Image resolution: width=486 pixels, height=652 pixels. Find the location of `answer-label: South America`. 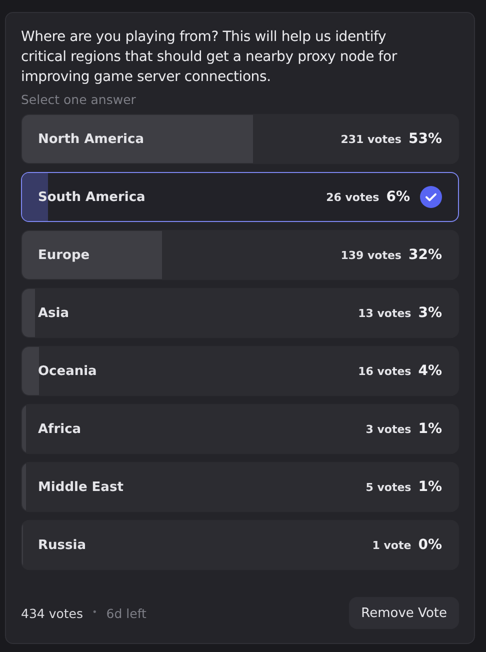

answer-label: South America is located at coordinates (92, 197).